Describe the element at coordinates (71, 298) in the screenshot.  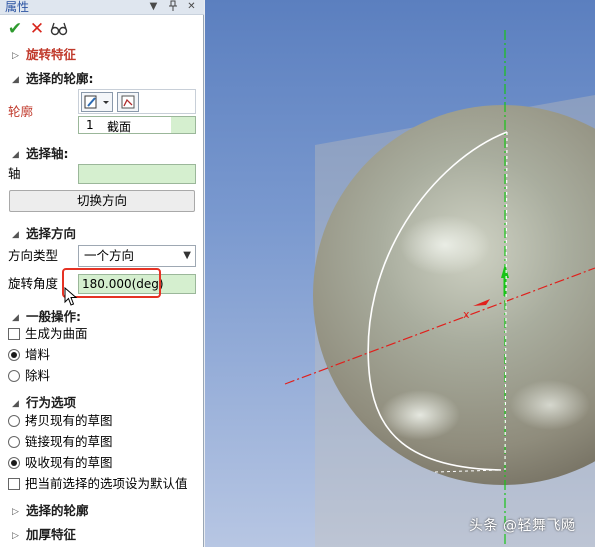
I see `cursor-arrow-icon` at that location.